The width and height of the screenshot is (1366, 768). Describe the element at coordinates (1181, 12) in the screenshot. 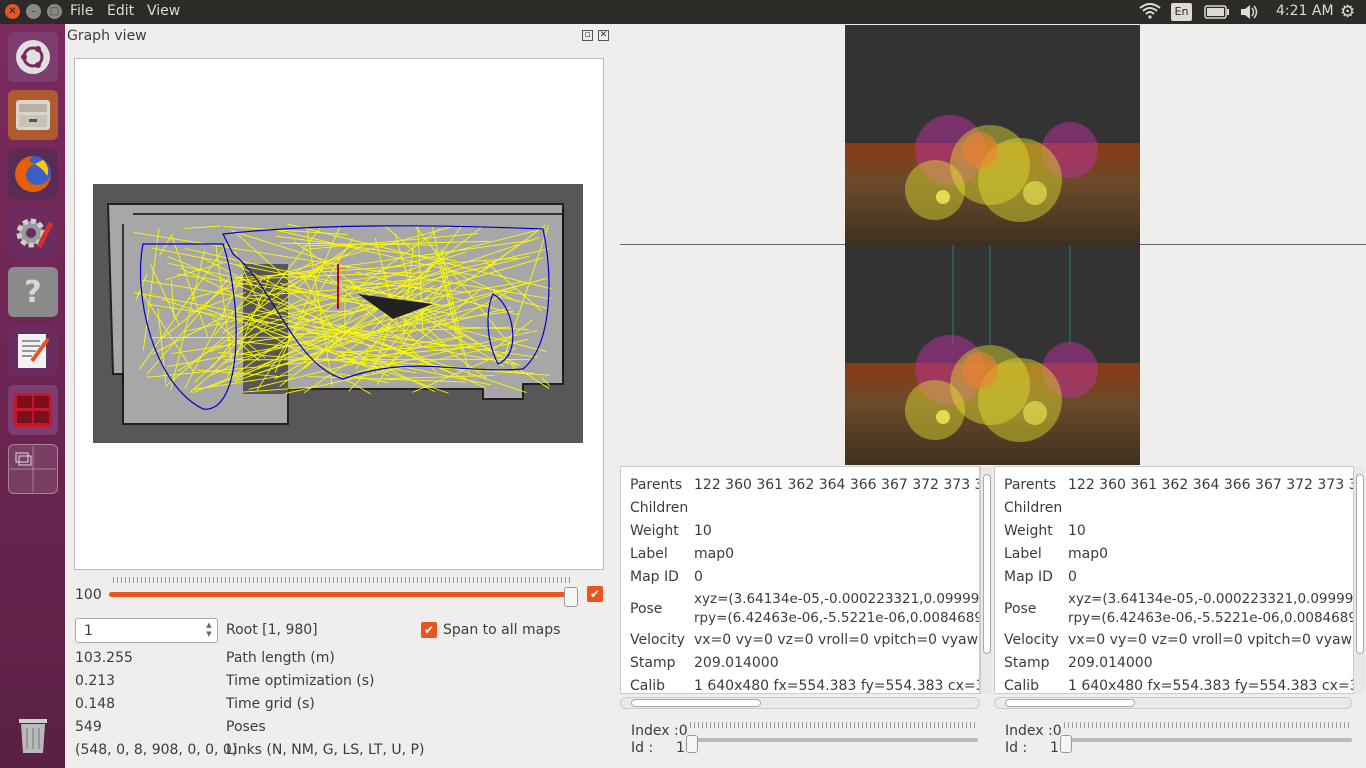

I see `keyboard-language-indicator: En` at that location.